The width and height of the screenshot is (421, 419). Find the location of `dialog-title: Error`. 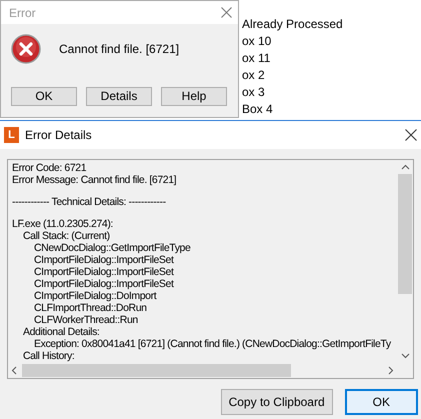

dialog-title: Error is located at coordinates (22, 13).